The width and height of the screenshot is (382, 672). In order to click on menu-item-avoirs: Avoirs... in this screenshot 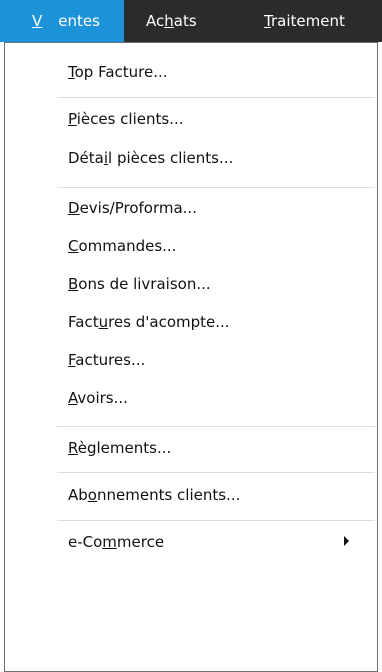, I will do `click(191, 398)`.